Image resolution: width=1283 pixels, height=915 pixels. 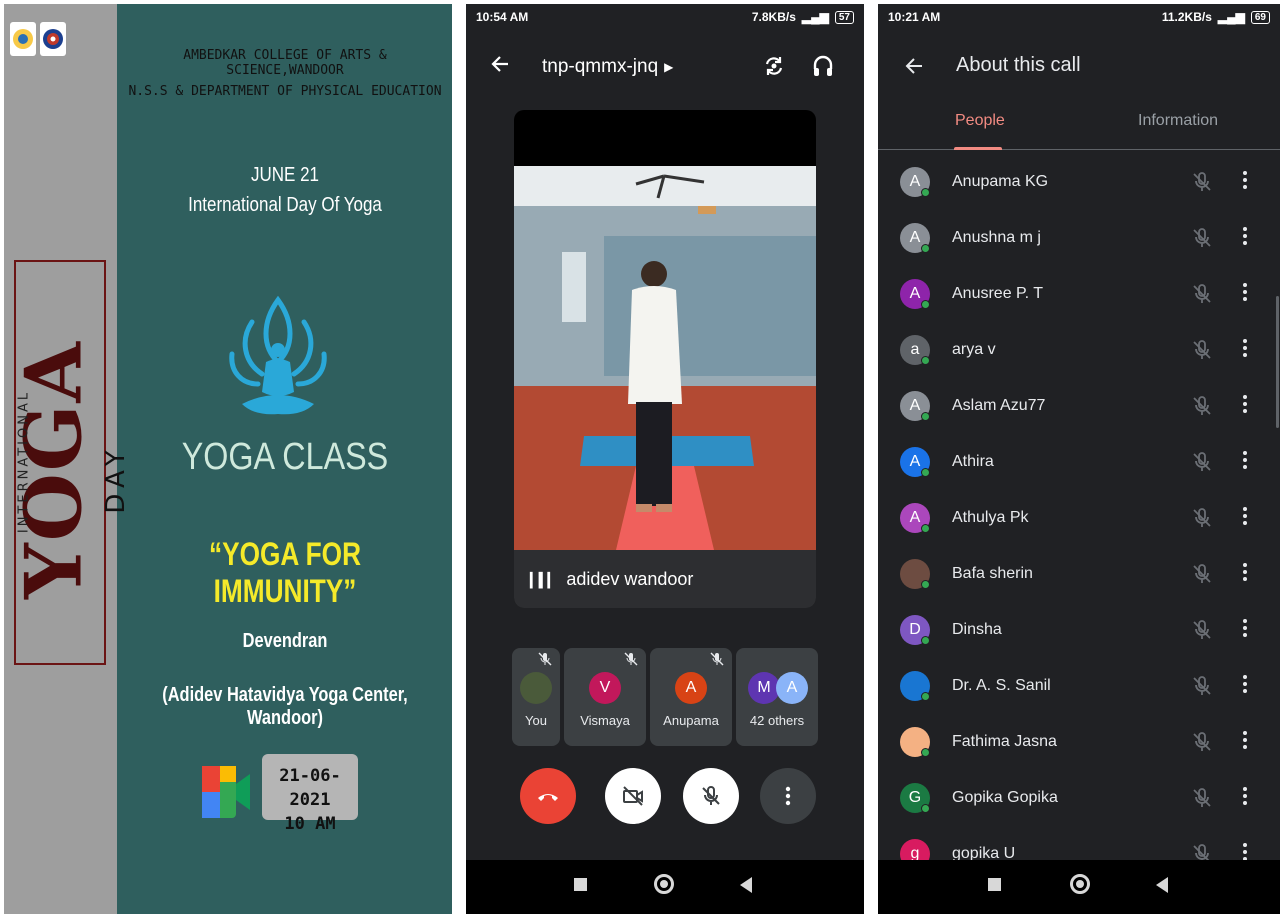 What do you see at coordinates (536, 697) in the screenshot?
I see `participant-tile-you: You` at bounding box center [536, 697].